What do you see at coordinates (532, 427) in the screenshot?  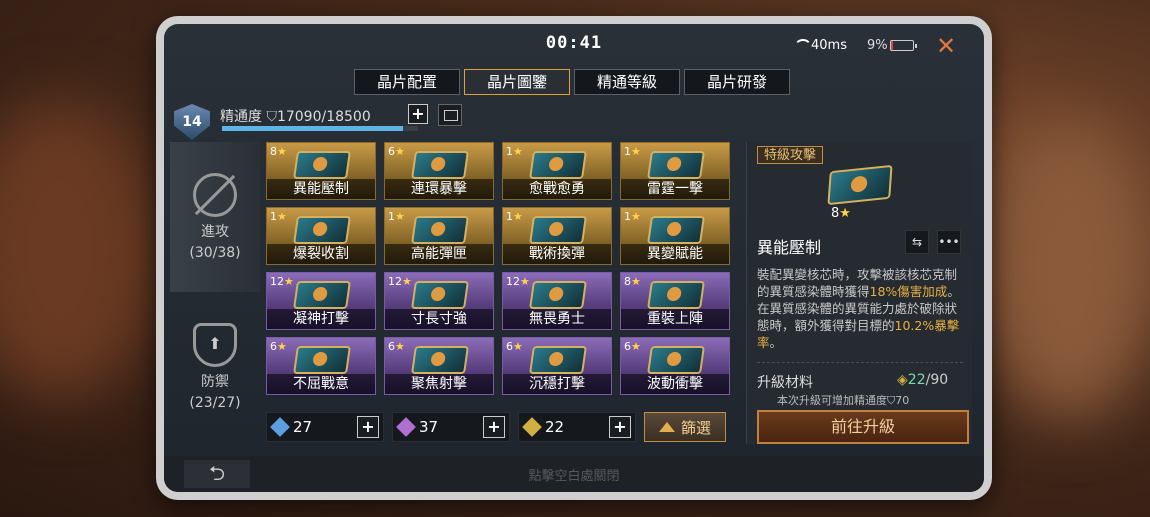 I see `gold-material-icon` at bounding box center [532, 427].